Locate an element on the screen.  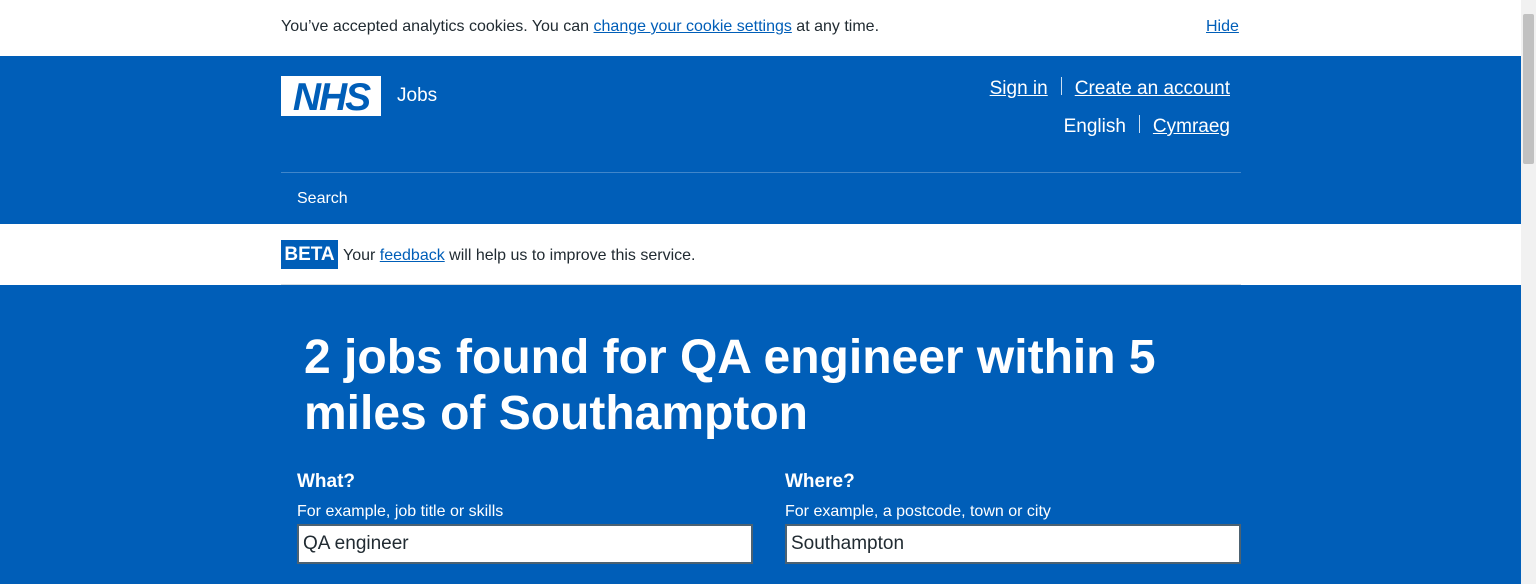
scrollbar-thumb is located at coordinates (1528, 89).